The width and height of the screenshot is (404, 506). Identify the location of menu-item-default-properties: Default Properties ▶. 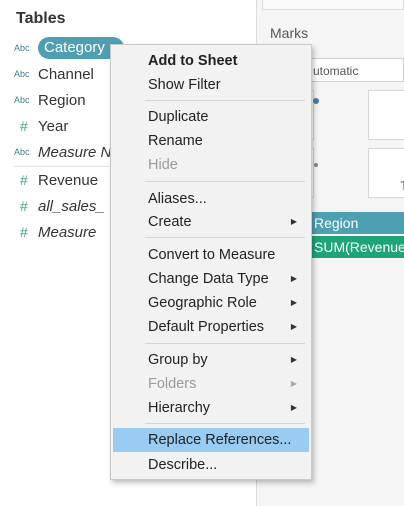
(211, 327).